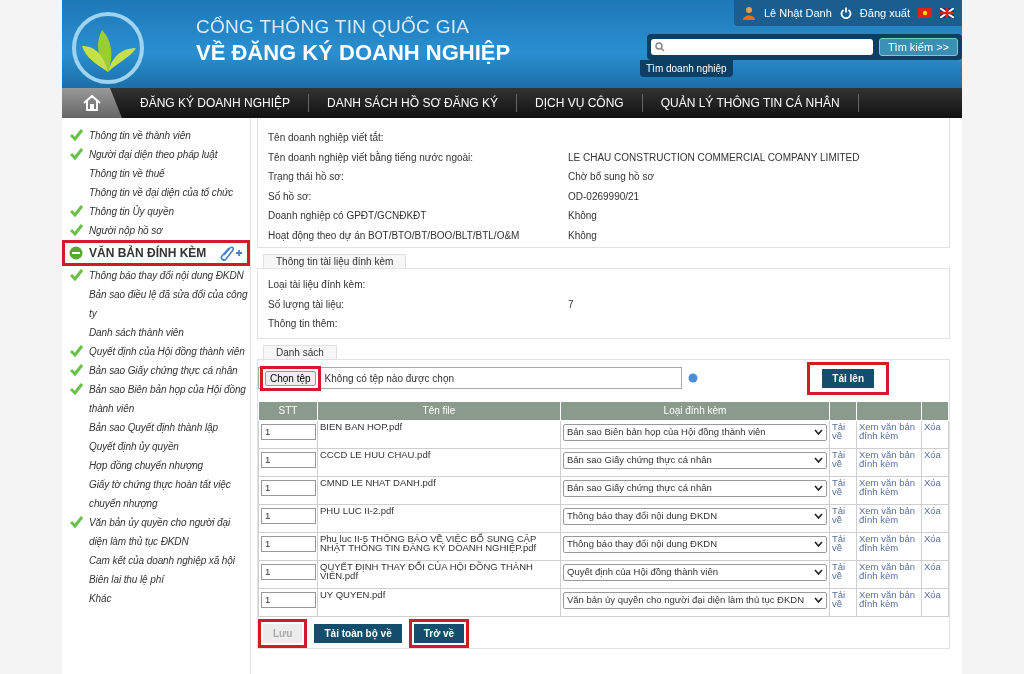 This screenshot has width=1024, height=674. What do you see at coordinates (290, 196) in the screenshot?
I see `field-label: Số hồ sơ:` at bounding box center [290, 196].